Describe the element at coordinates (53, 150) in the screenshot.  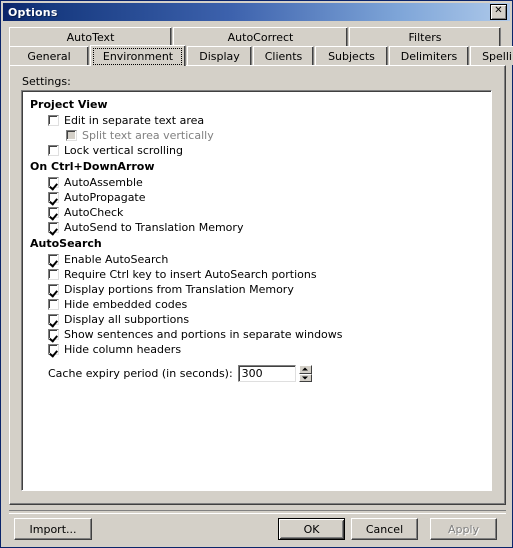
I see `checkbox-lock-vertical-scrolling` at that location.